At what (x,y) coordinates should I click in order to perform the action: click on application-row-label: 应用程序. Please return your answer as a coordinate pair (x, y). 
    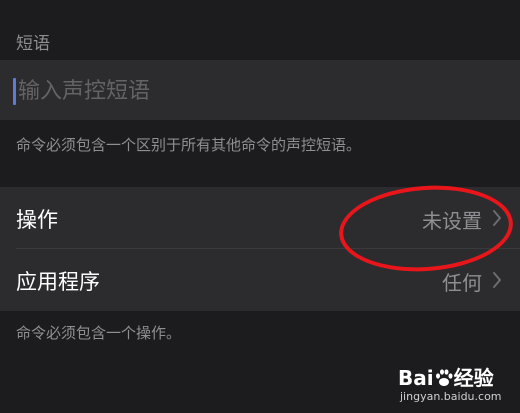
    Looking at the image, I should click on (58, 282).